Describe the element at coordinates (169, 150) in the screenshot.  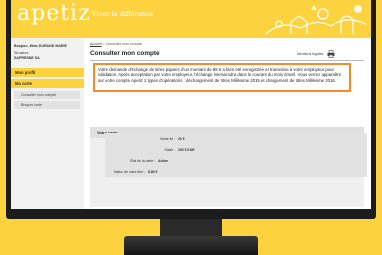
I see `card-label-2: Solde :` at that location.